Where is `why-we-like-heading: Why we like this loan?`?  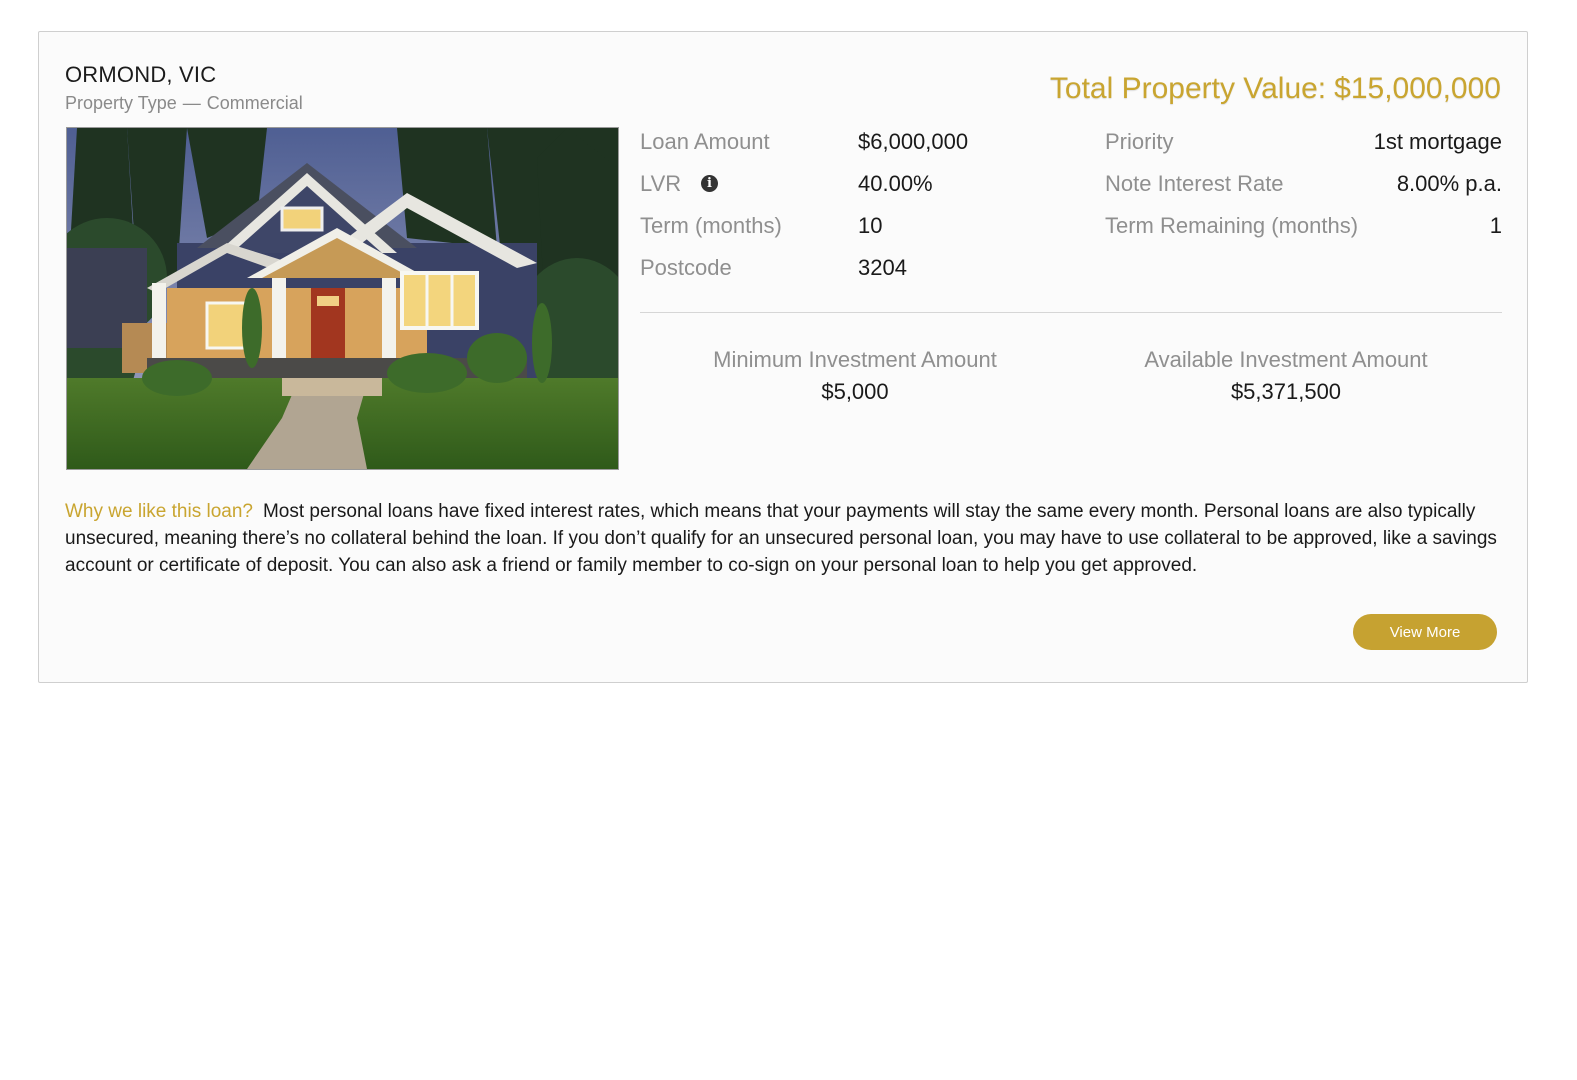 why-we-like-heading: Why we like this loan? is located at coordinates (159, 511).